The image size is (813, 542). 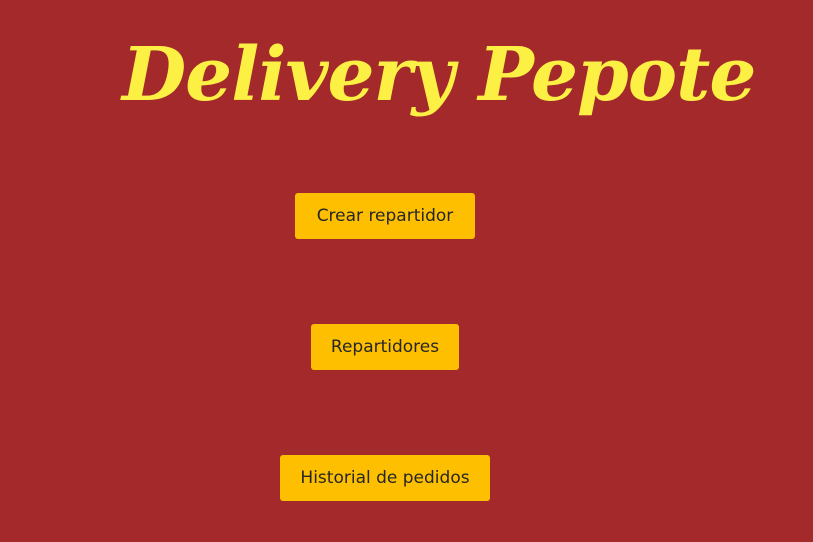 I want to click on create-courier-button: Crear repartidor, so click(x=385, y=216).